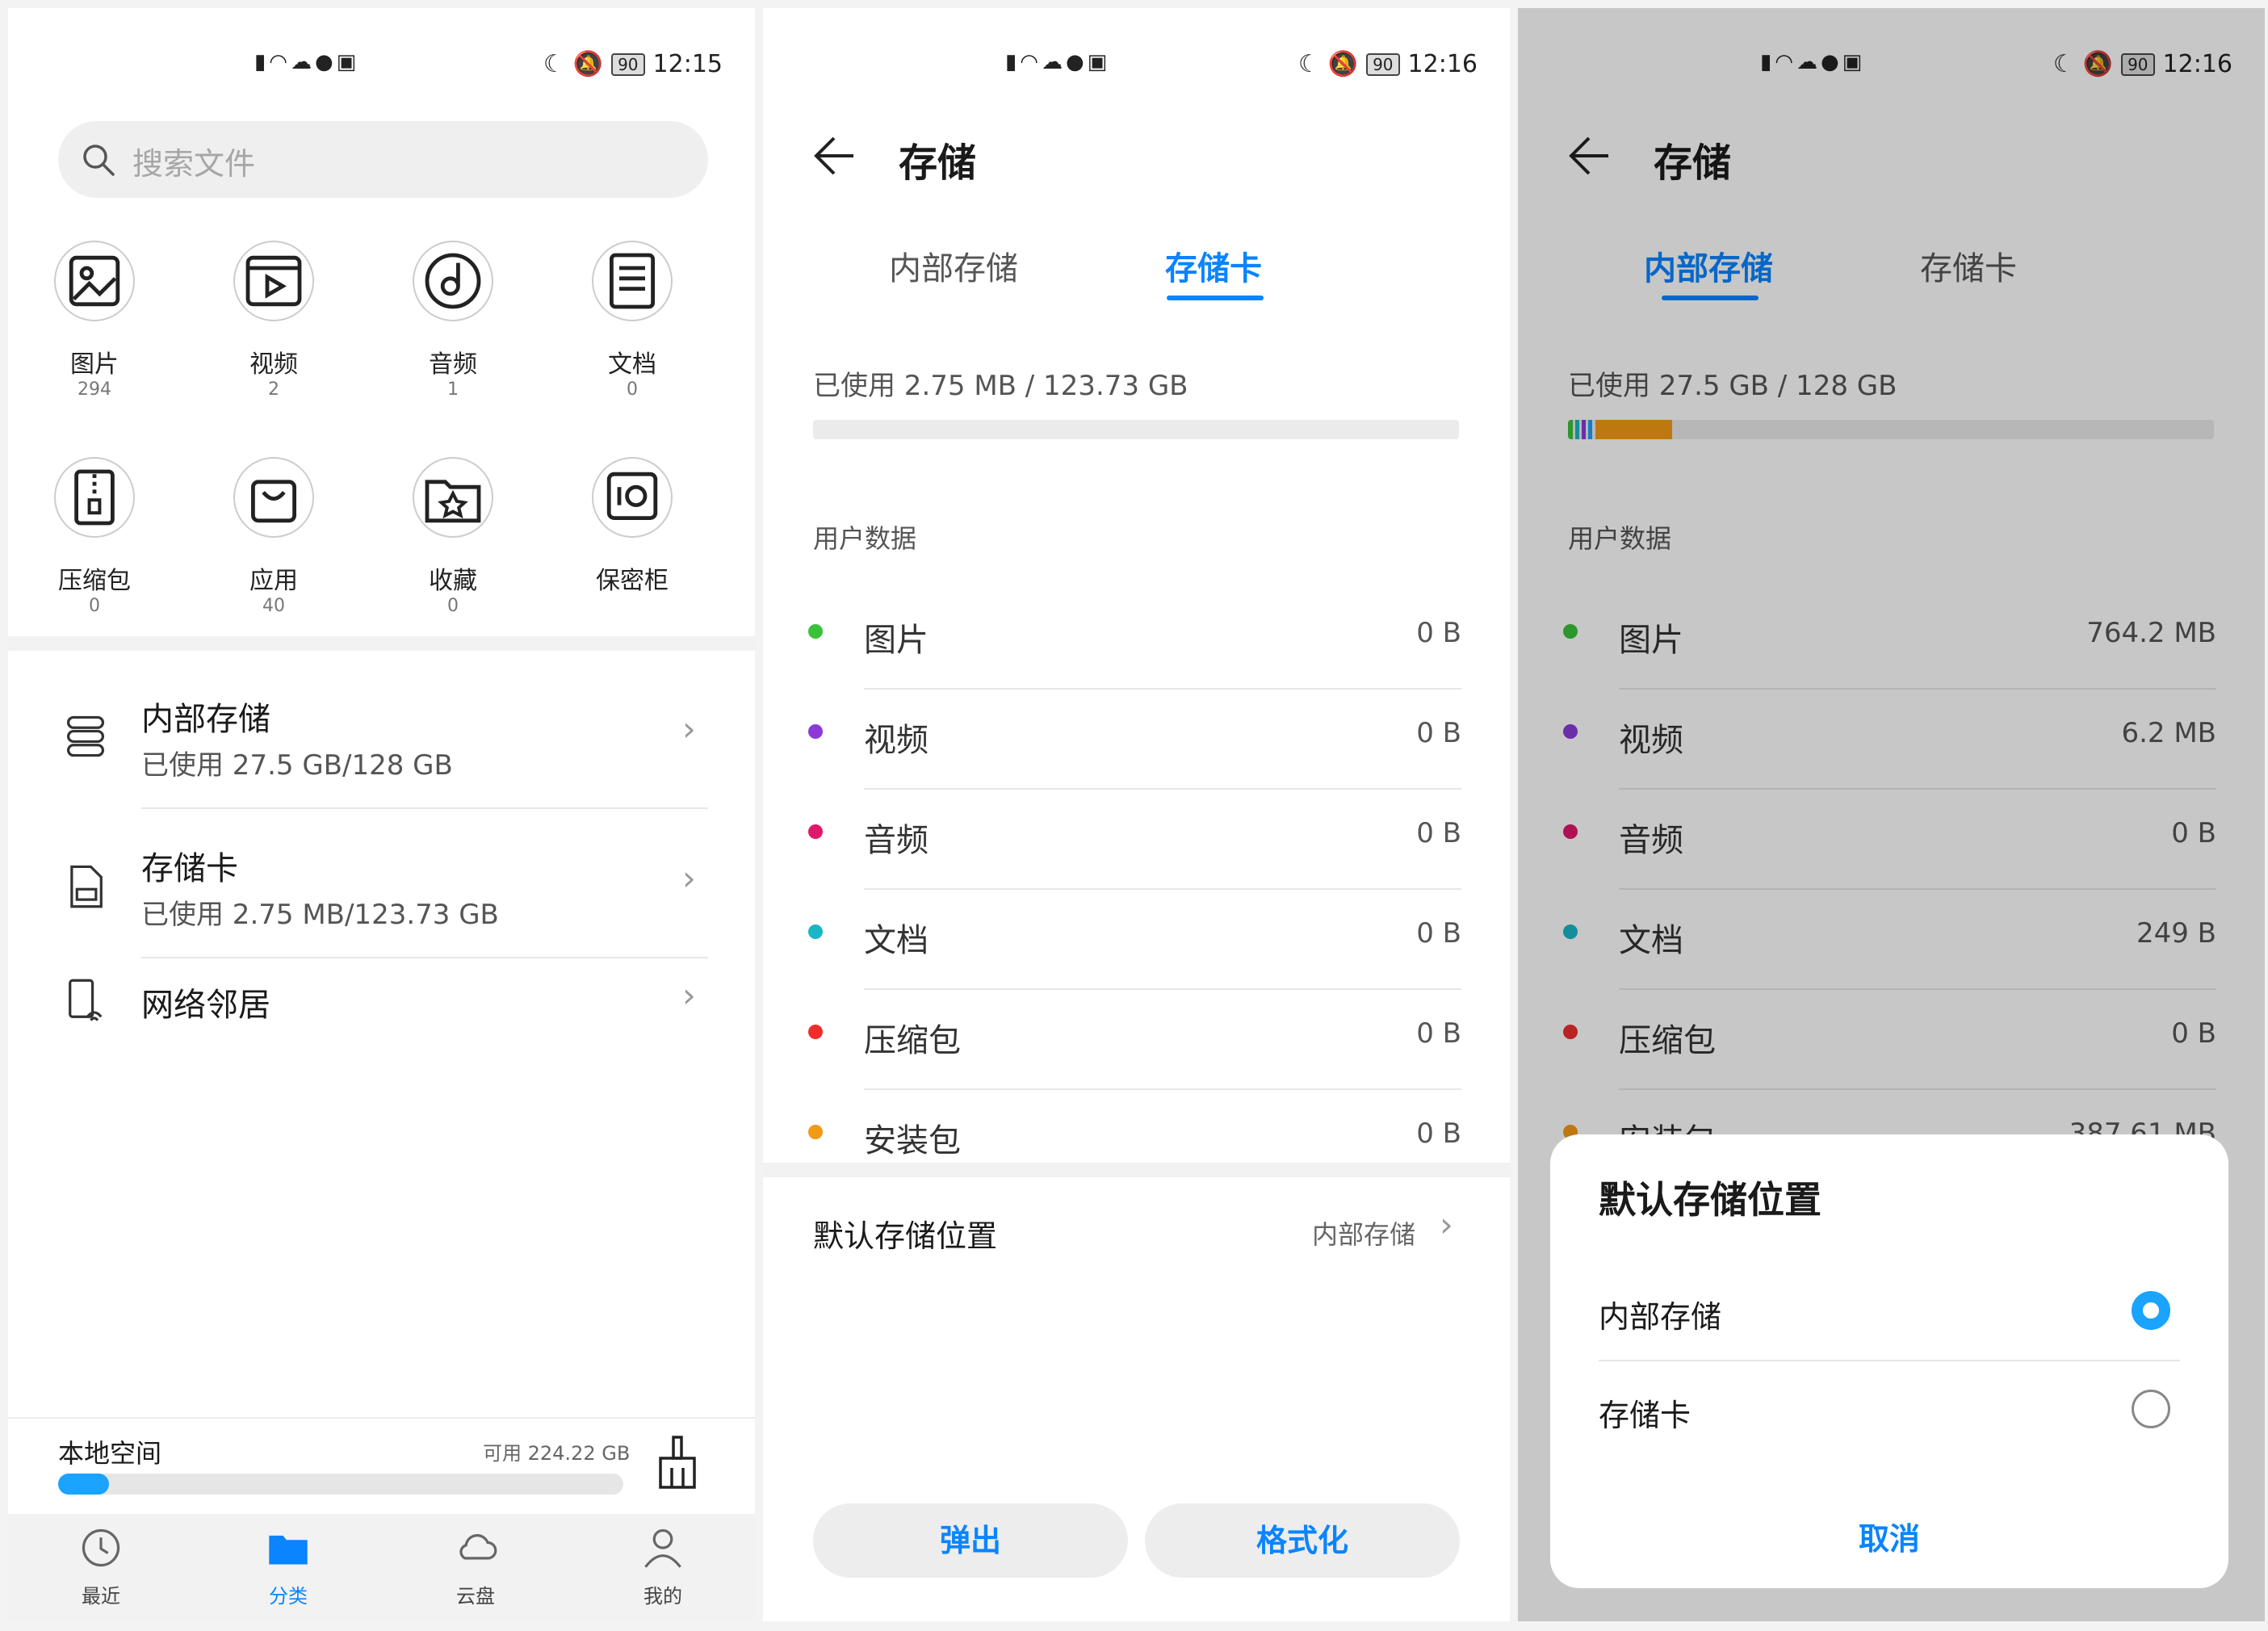  Describe the element at coordinates (896, 841) in the screenshot. I see `usage-row-label: 音频` at that location.